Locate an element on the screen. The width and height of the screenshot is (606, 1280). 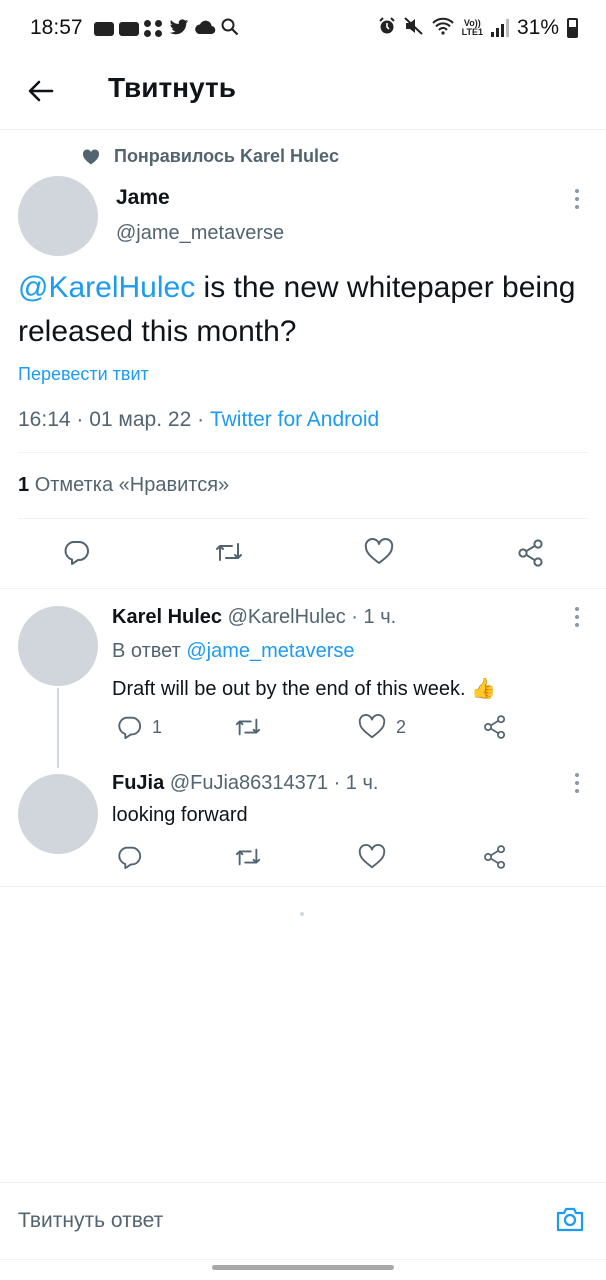
alarm-icon is located at coordinates (387, 28).